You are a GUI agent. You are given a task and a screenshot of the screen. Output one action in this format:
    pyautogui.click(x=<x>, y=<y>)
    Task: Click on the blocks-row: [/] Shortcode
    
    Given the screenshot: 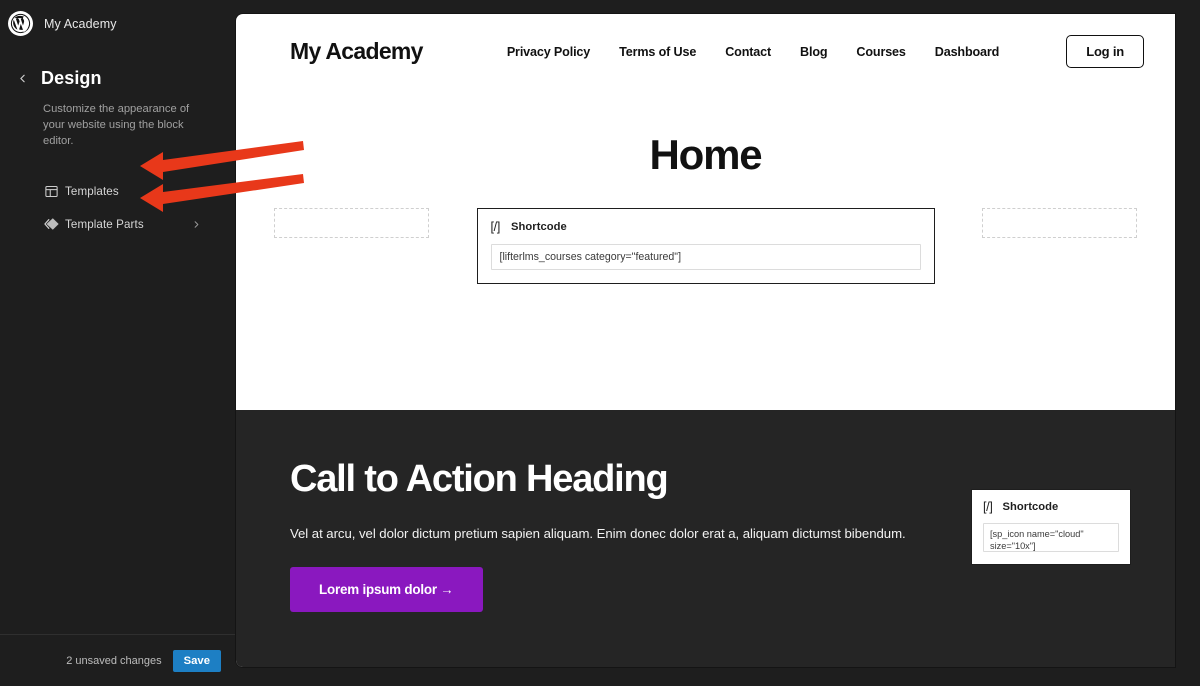 What is the action you would take?
    pyautogui.click(x=705, y=246)
    